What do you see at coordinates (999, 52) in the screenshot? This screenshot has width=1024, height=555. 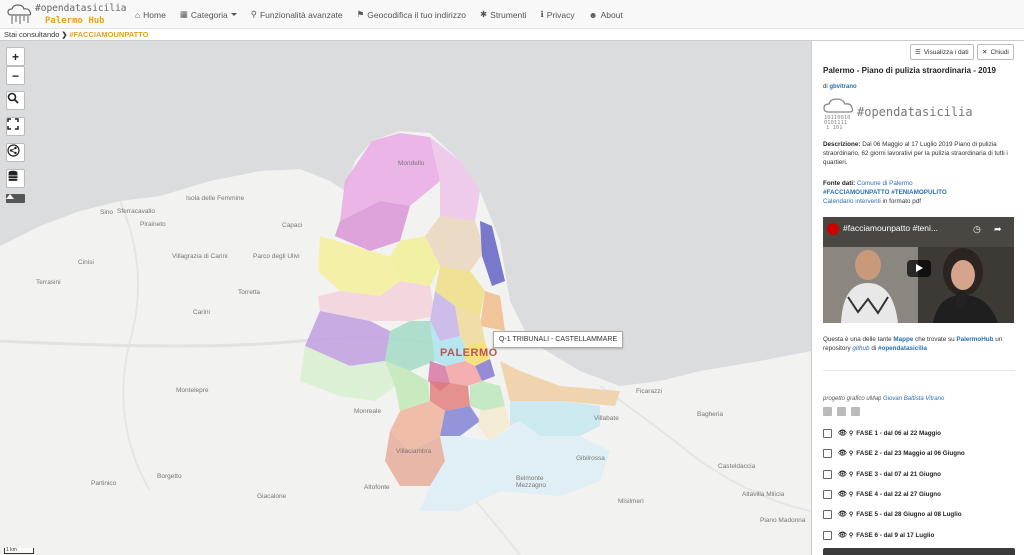 I see `close-label: Chiudi` at bounding box center [999, 52].